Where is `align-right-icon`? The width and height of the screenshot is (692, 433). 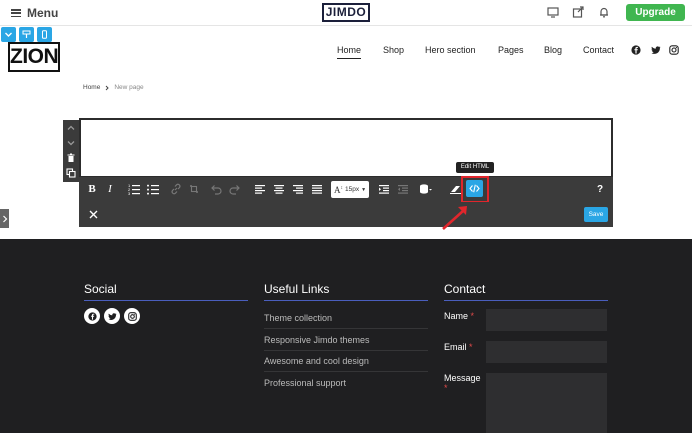 align-right-icon is located at coordinates (298, 189).